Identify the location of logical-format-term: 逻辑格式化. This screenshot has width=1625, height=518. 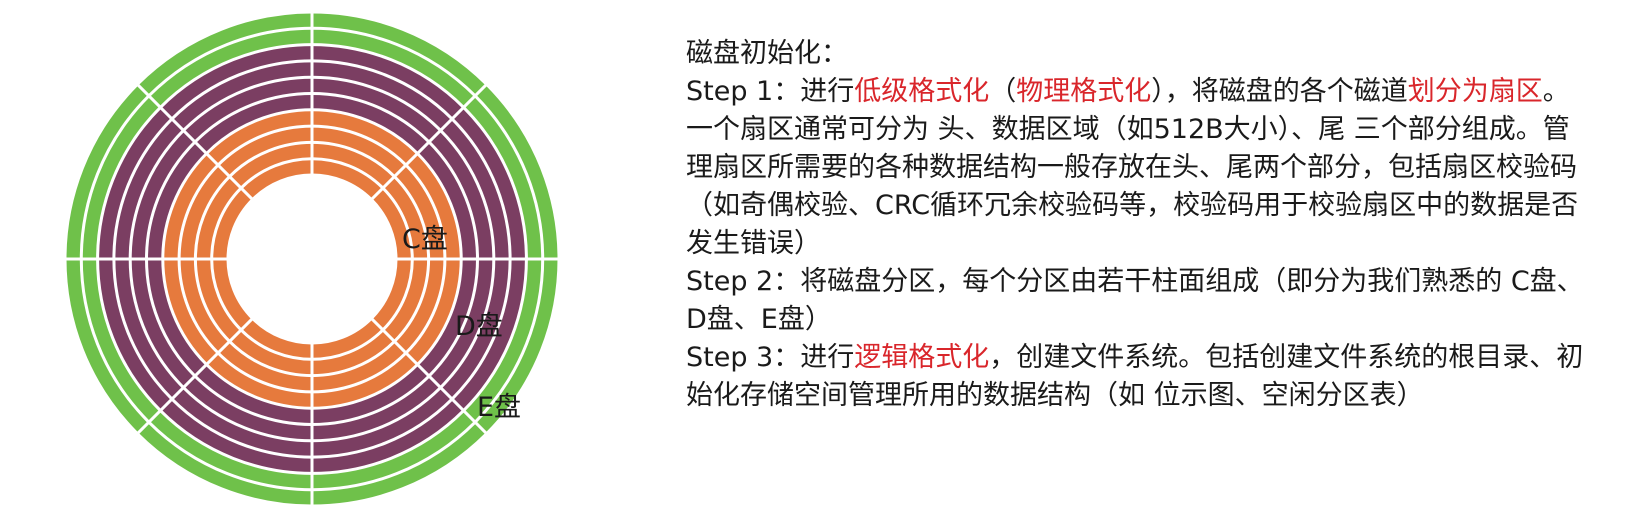
(922, 357).